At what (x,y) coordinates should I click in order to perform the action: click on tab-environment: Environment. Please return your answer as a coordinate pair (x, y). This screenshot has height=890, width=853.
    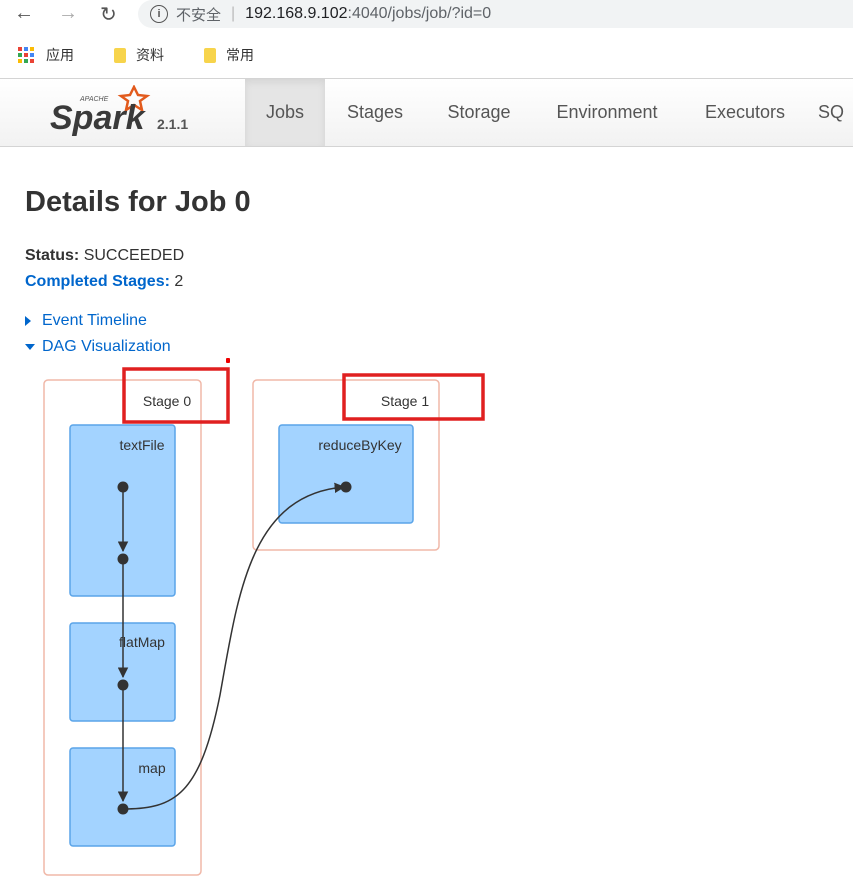
    Looking at the image, I should click on (607, 112).